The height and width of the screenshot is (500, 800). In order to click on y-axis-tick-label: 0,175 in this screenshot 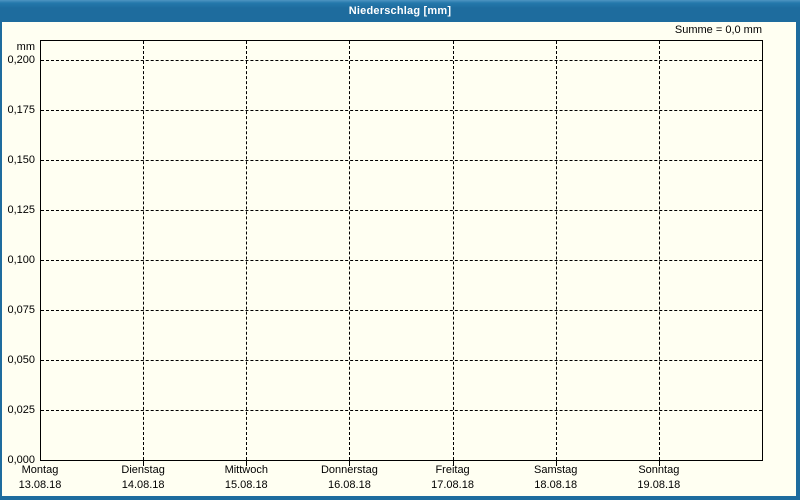, I will do `click(21, 110)`.